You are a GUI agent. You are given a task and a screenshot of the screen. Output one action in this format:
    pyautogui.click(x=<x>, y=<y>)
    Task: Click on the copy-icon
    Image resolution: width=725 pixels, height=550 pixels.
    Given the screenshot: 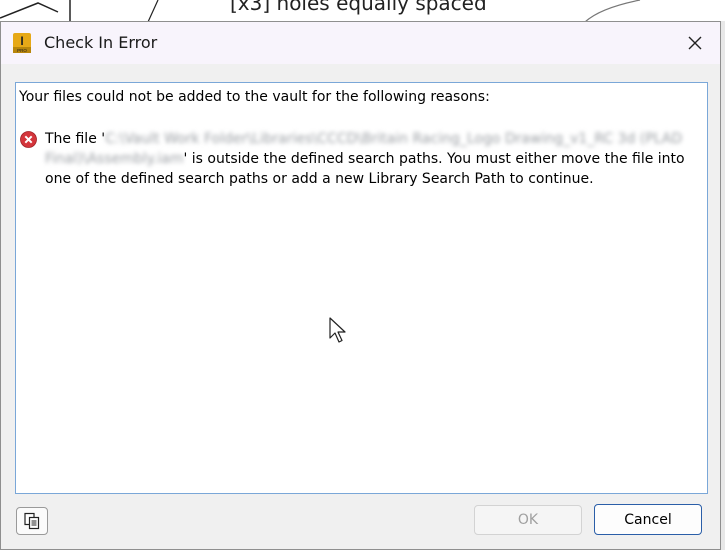 What is the action you would take?
    pyautogui.click(x=32, y=521)
    